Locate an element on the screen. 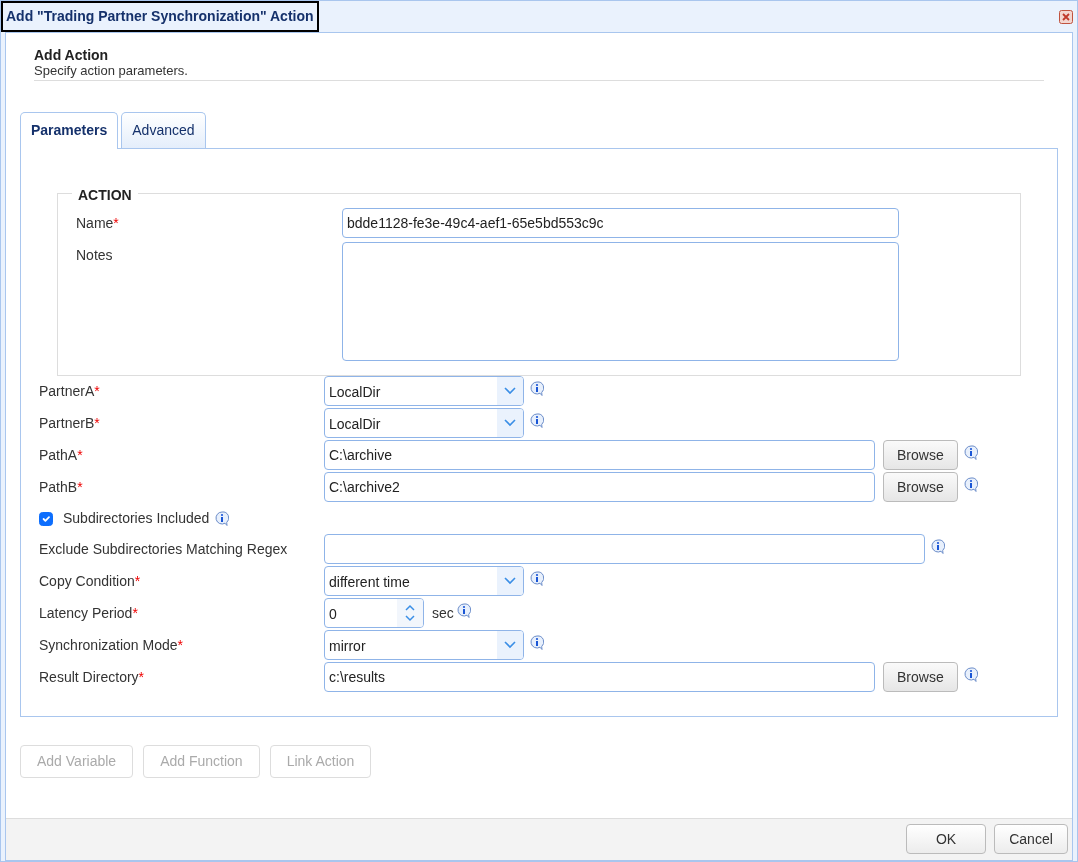 This screenshot has width=1078, height=862. field-label: Result Directory* is located at coordinates (92, 677).